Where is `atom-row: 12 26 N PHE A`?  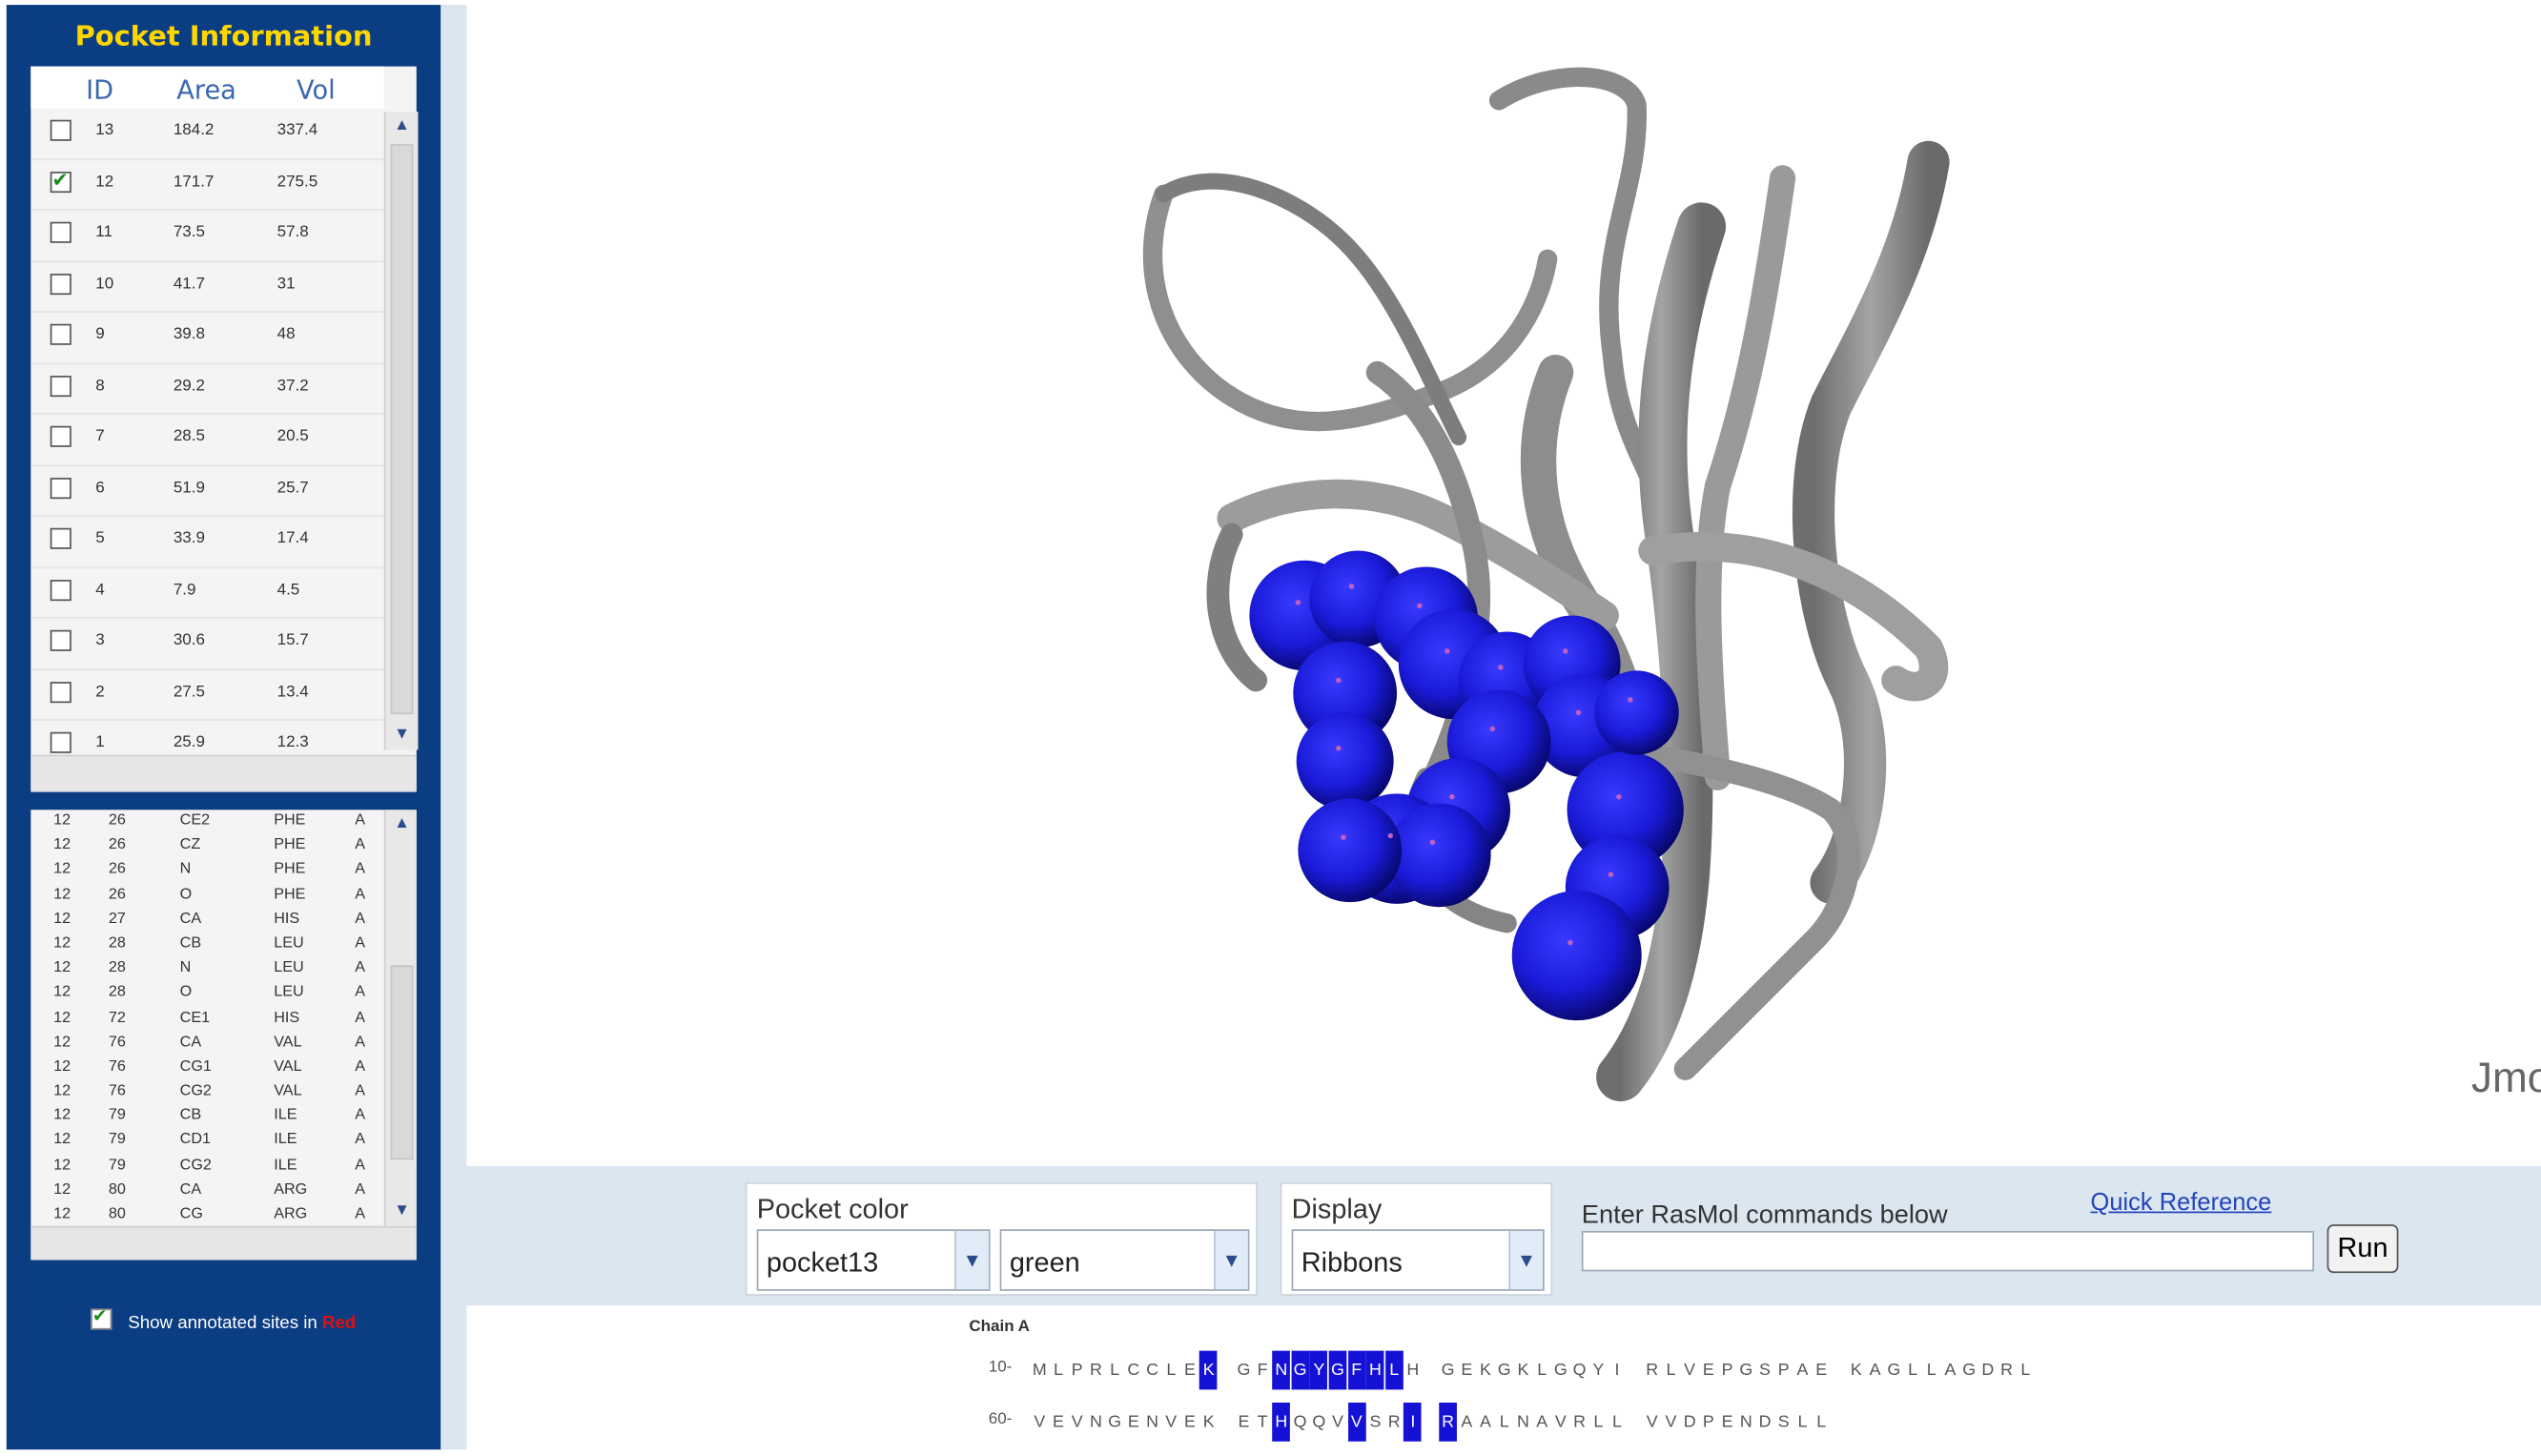 atom-row: 12 26 N PHE A is located at coordinates (207, 871).